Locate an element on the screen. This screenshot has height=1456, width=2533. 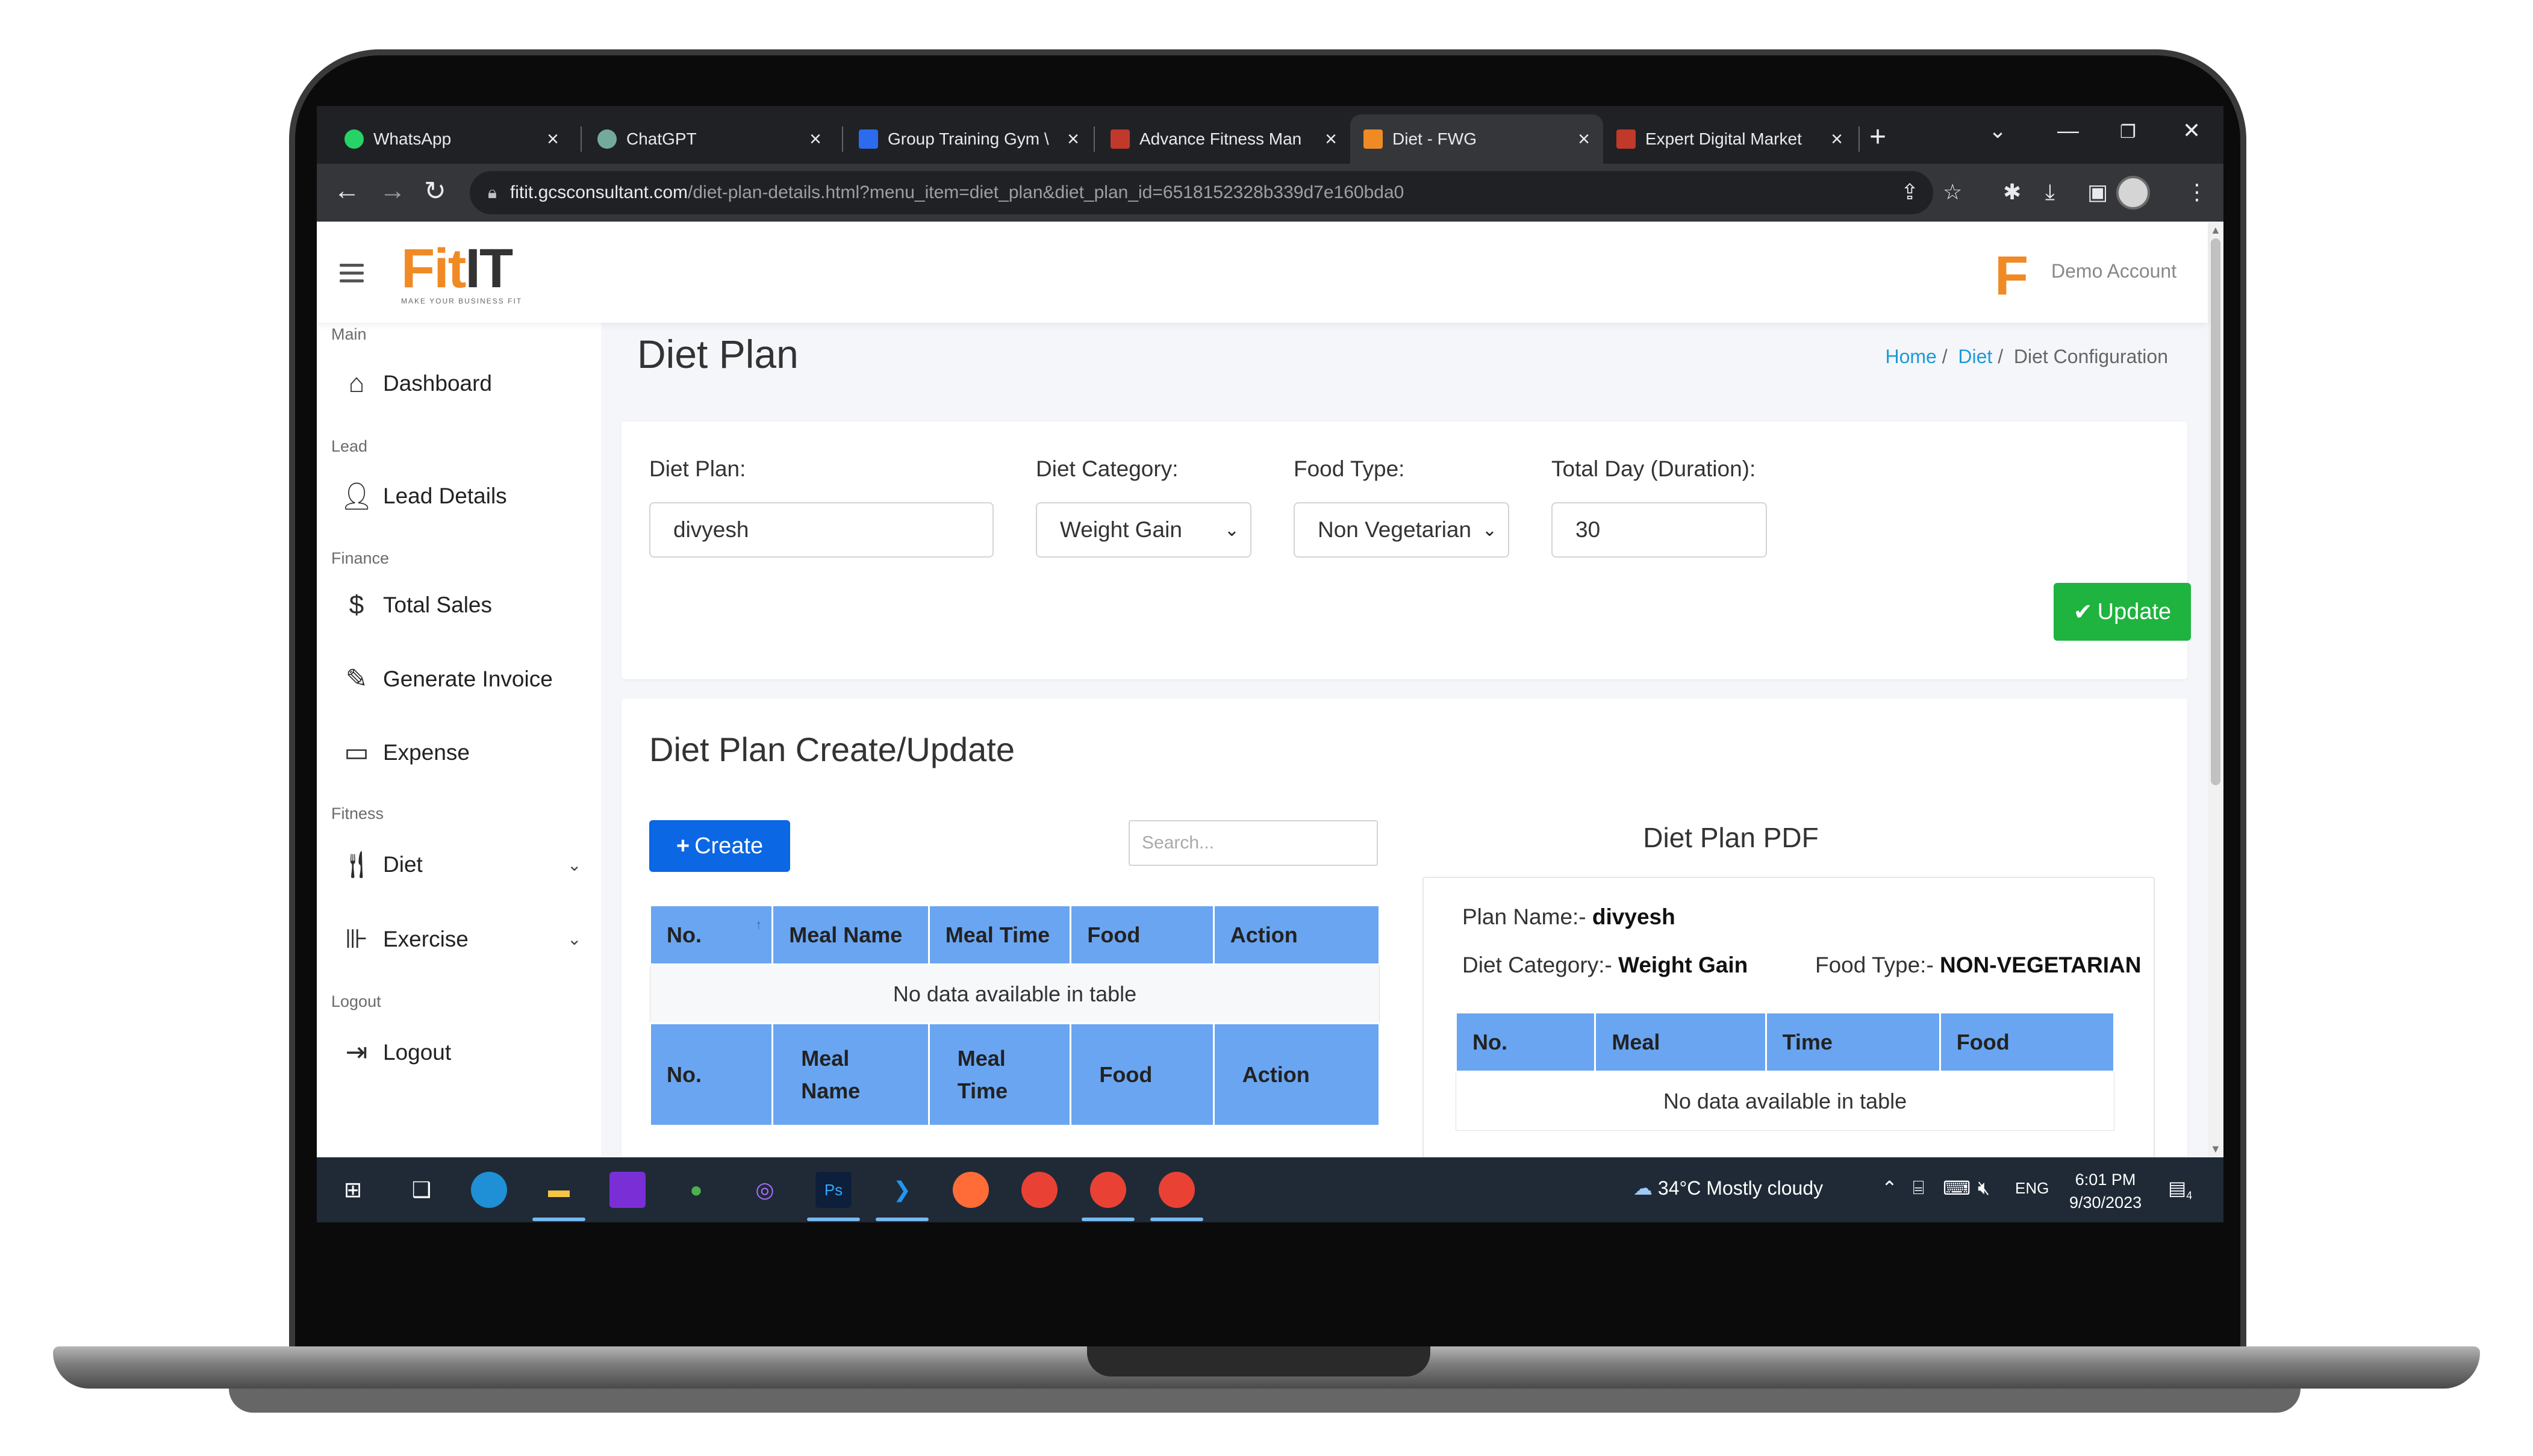
diet-category-select: Weight Gain ⌄ is located at coordinates (1143, 530).